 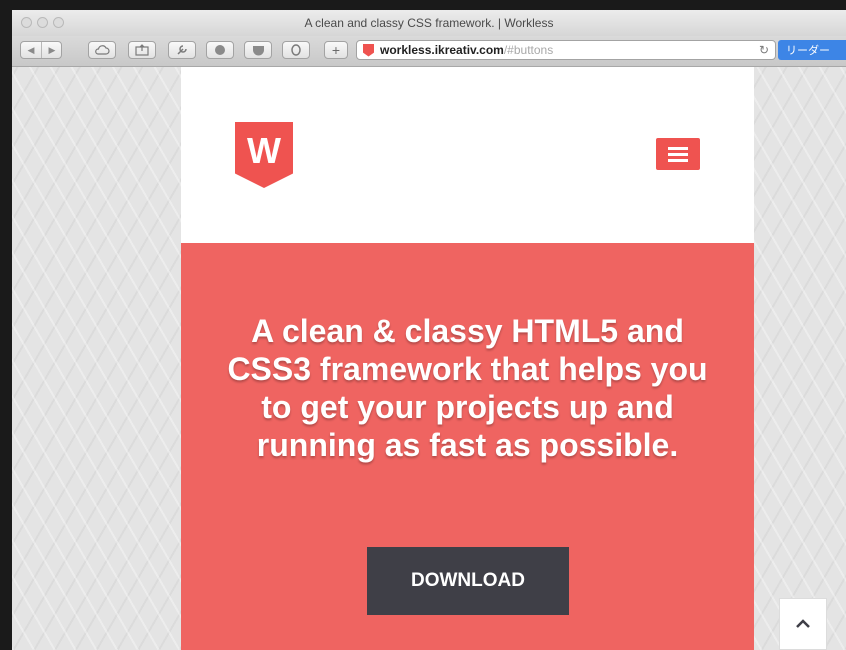 What do you see at coordinates (368, 50) in the screenshot?
I see `site-favicon-icon` at bounding box center [368, 50].